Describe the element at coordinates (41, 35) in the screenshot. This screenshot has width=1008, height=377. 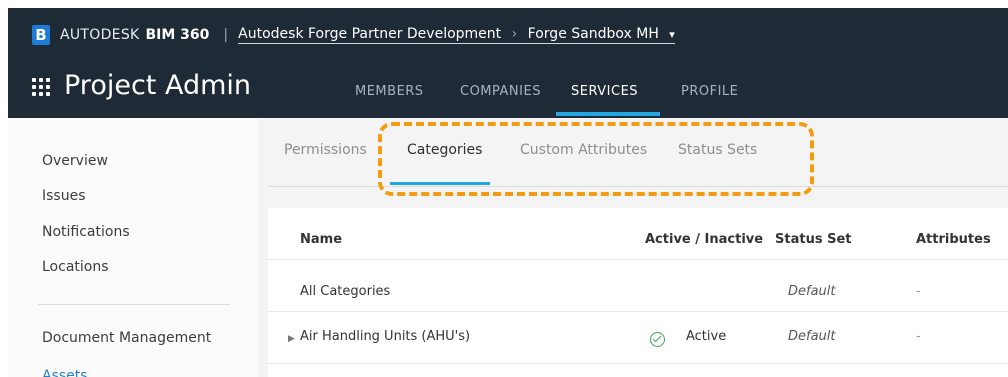
I see `bim360-logo-icon: B` at that location.